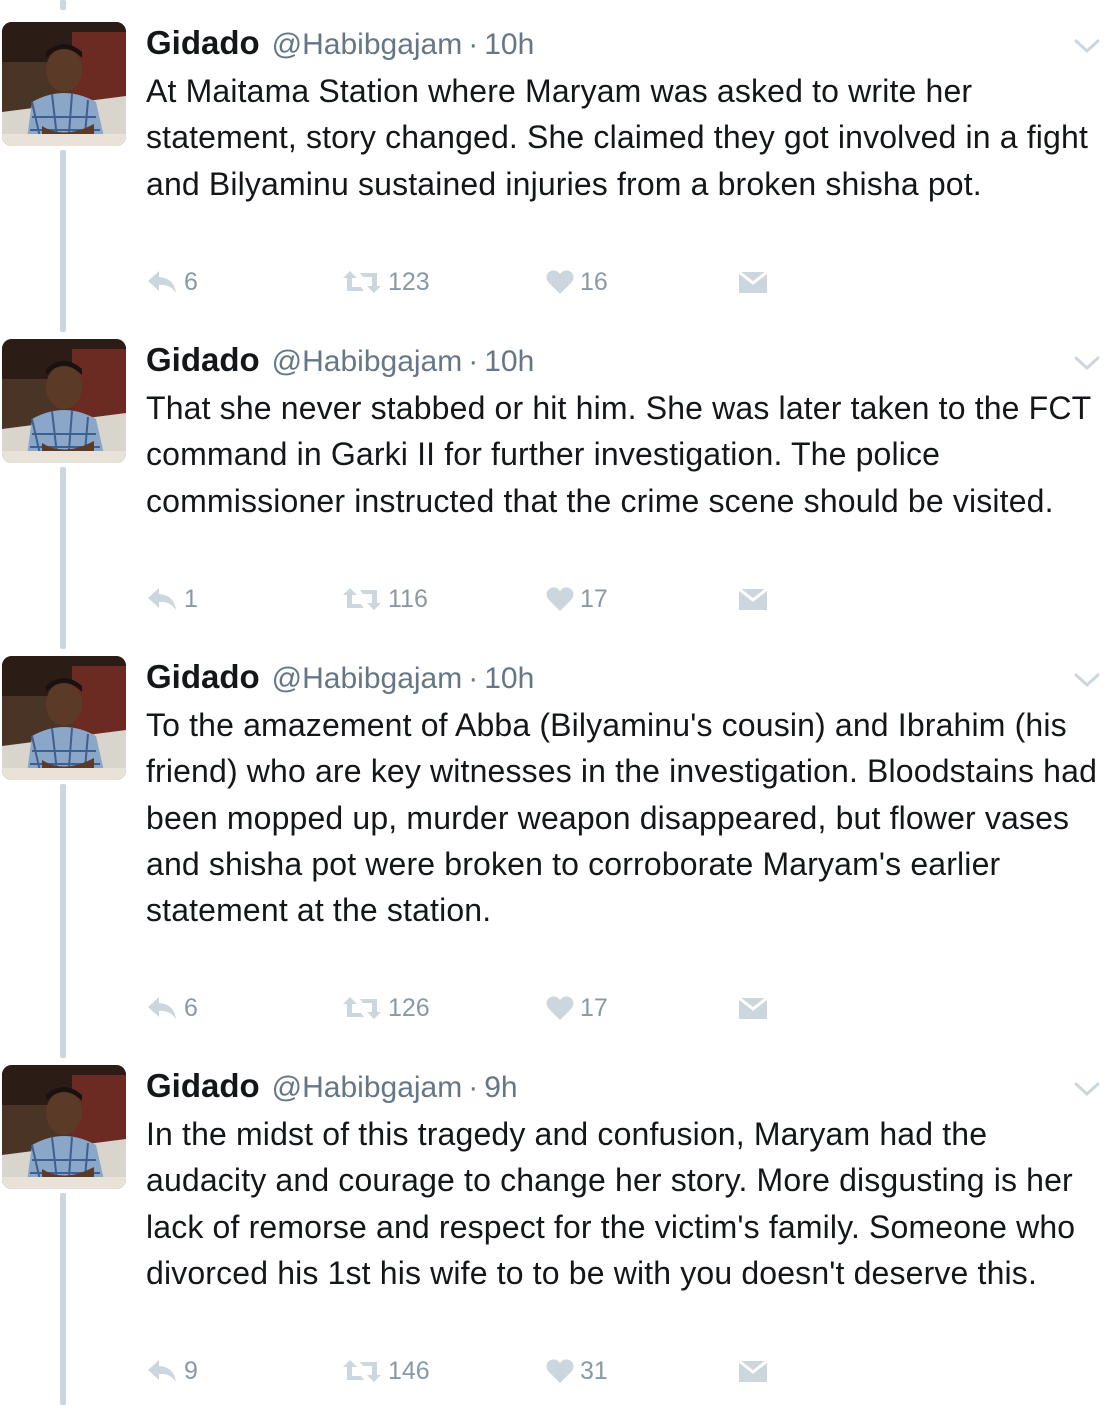 The width and height of the screenshot is (1115, 1405). I want to click on retweet-count: 146, so click(409, 1370).